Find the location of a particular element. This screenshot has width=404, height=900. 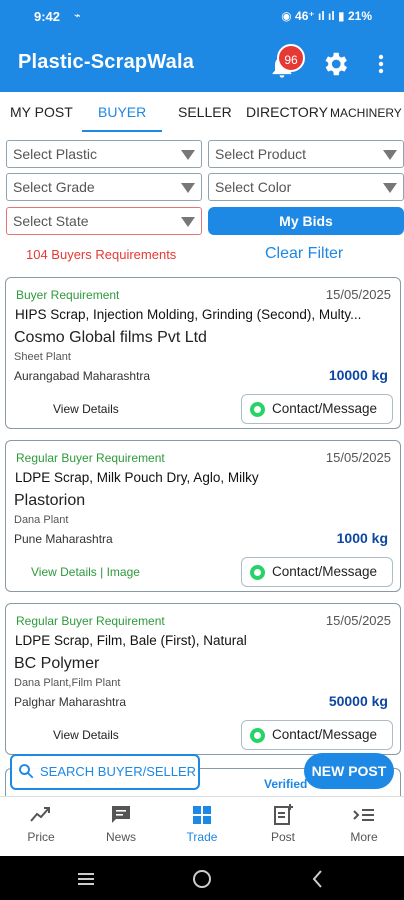

quantity: 50000 kg is located at coordinates (358, 701).